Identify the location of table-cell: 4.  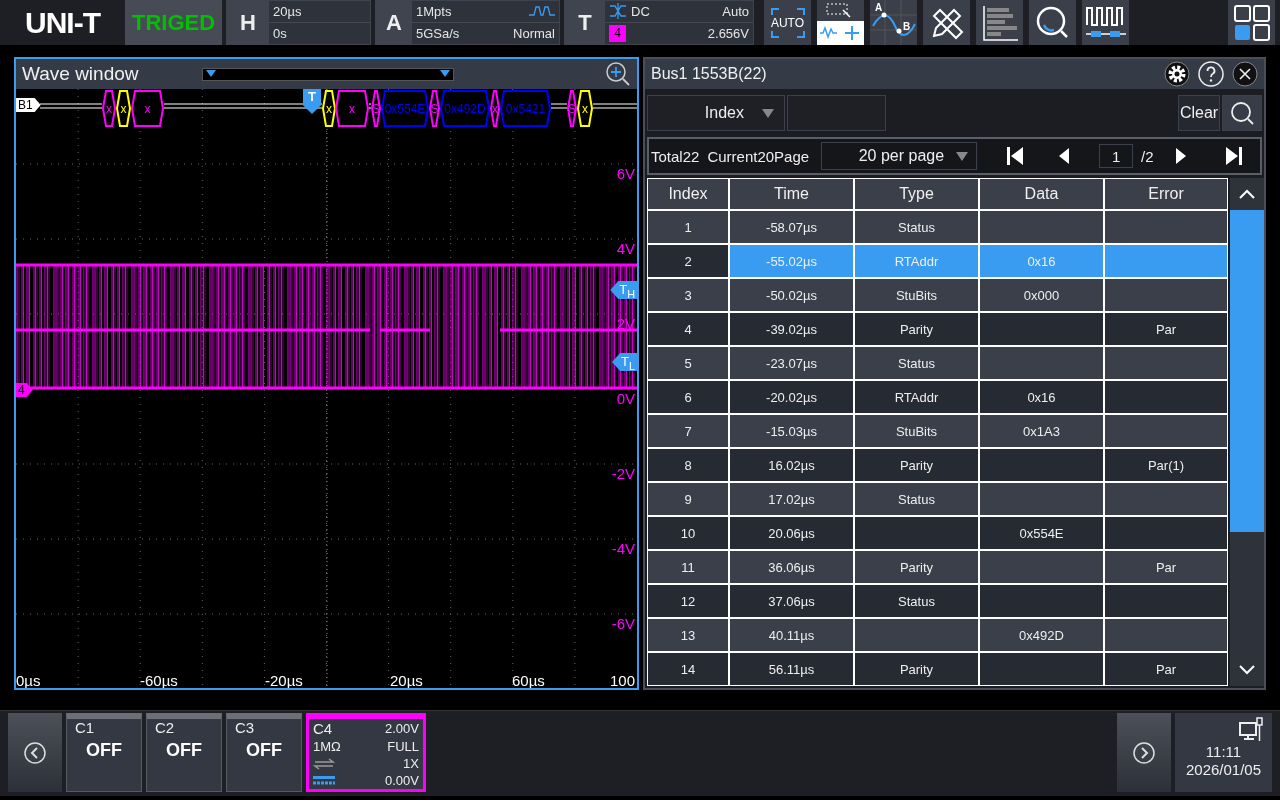
(688, 329).